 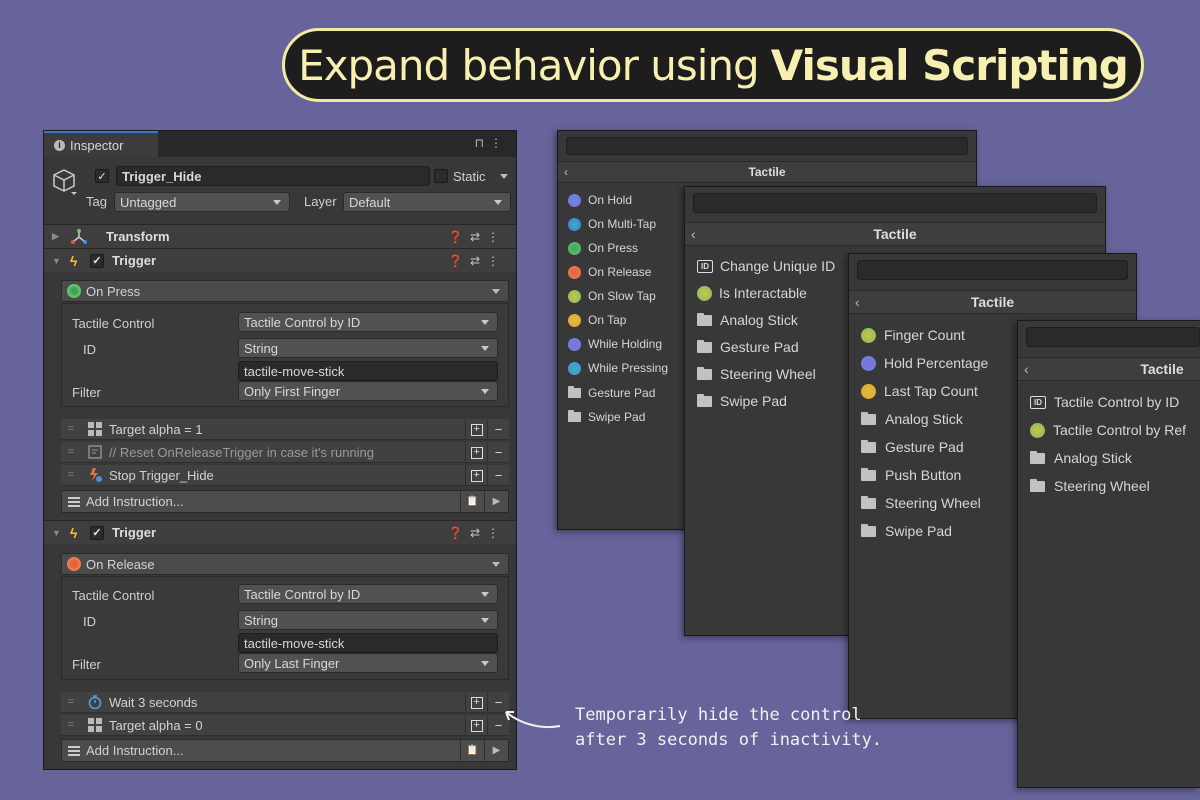 I want to click on menu-item: On Slow Tap, so click(x=612, y=296).